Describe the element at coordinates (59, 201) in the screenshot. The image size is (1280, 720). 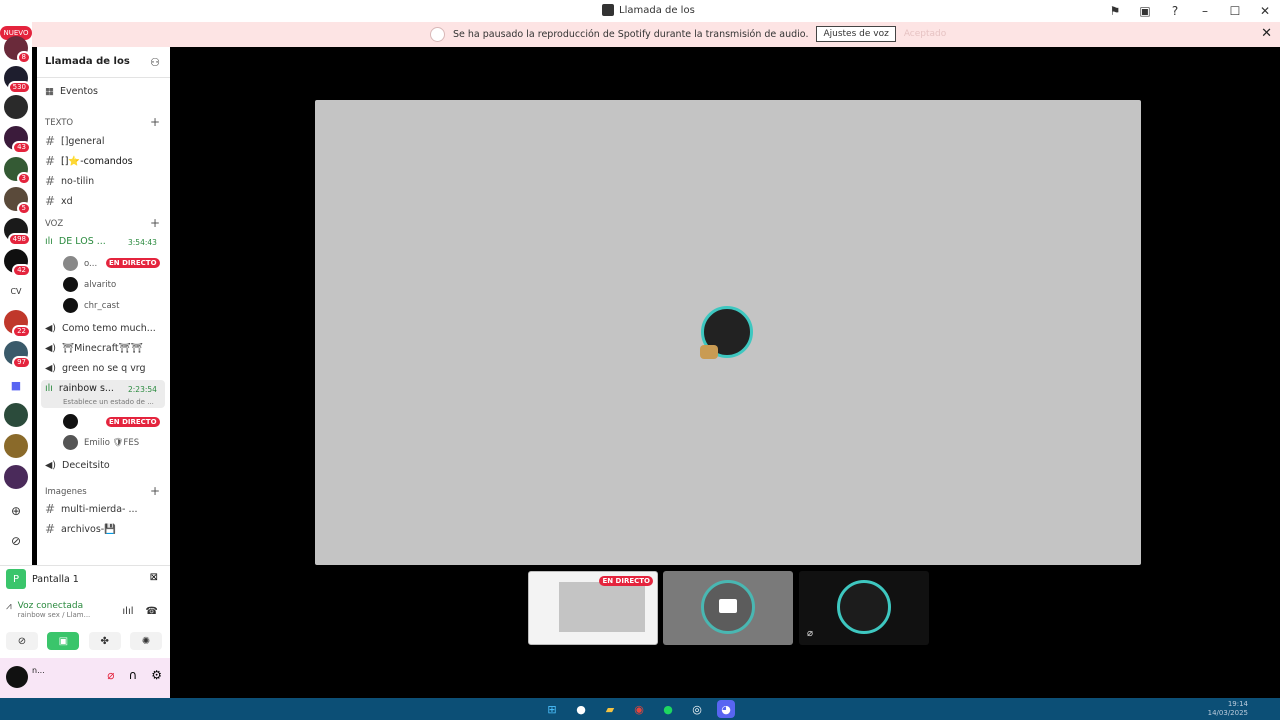
I see `channel-item: # xd` at that location.